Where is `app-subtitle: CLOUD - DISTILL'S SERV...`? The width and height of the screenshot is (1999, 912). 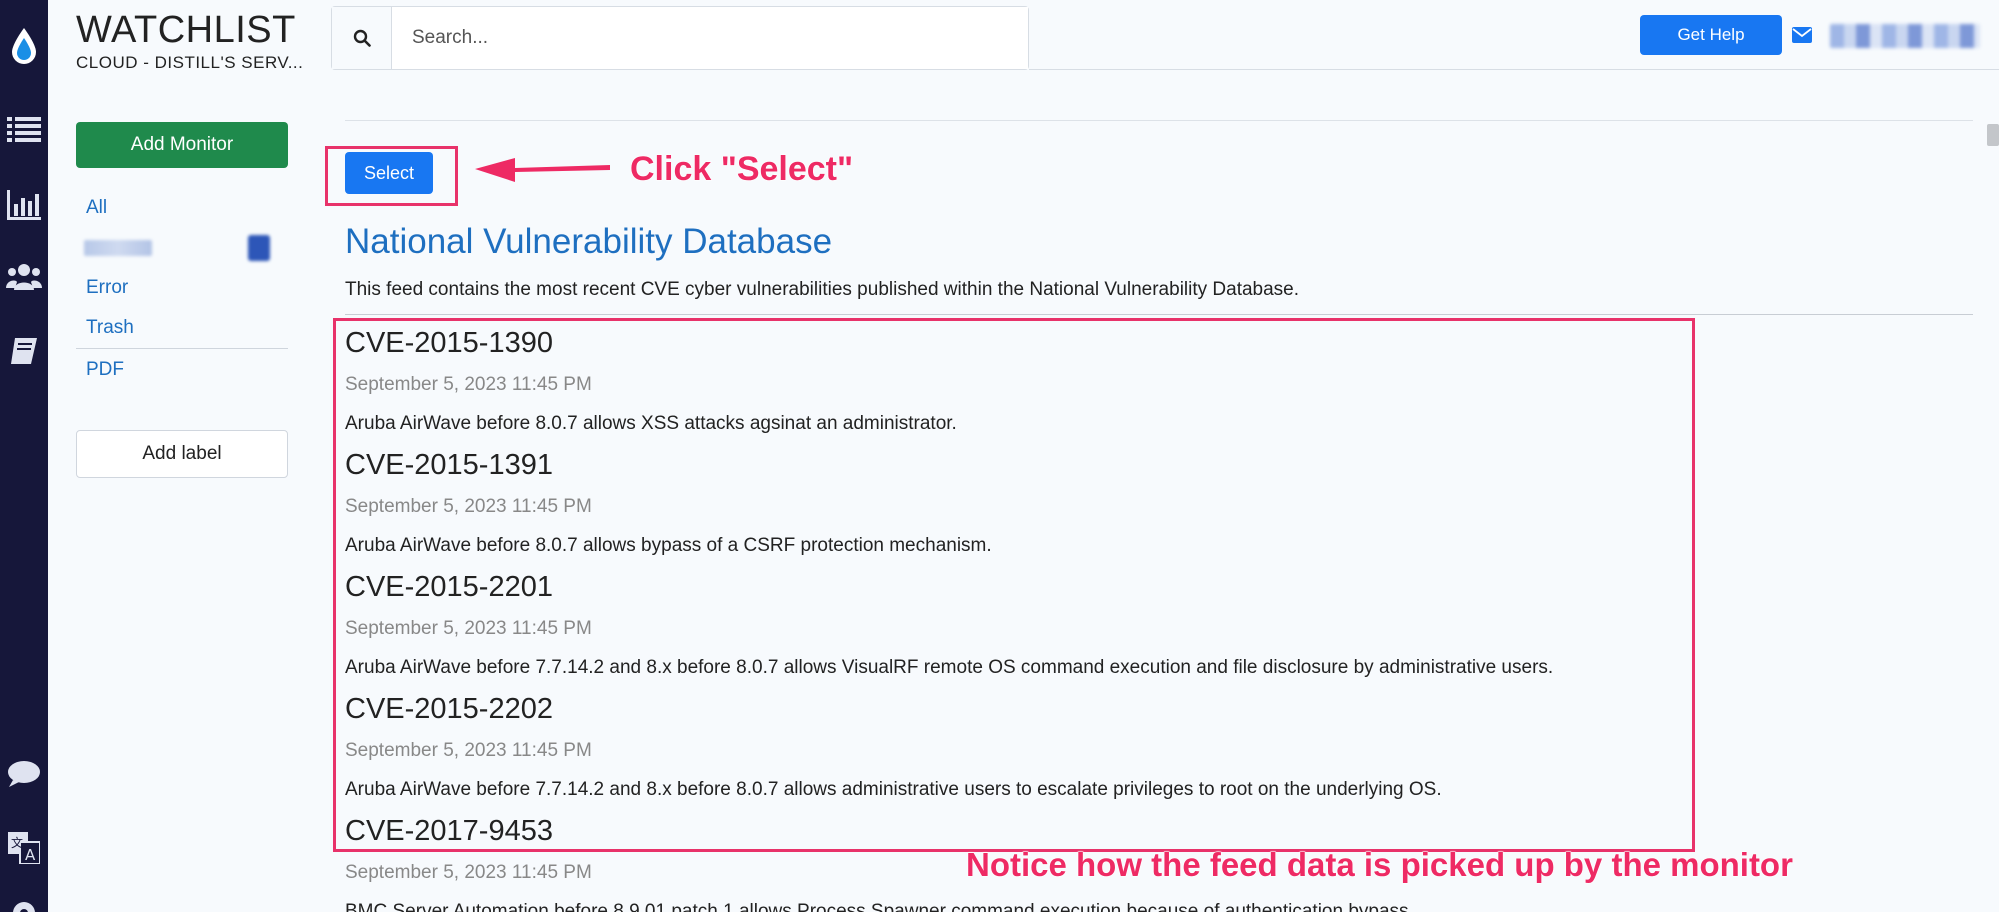
app-subtitle: CLOUD - DISTILL'S SERV... is located at coordinates (190, 62).